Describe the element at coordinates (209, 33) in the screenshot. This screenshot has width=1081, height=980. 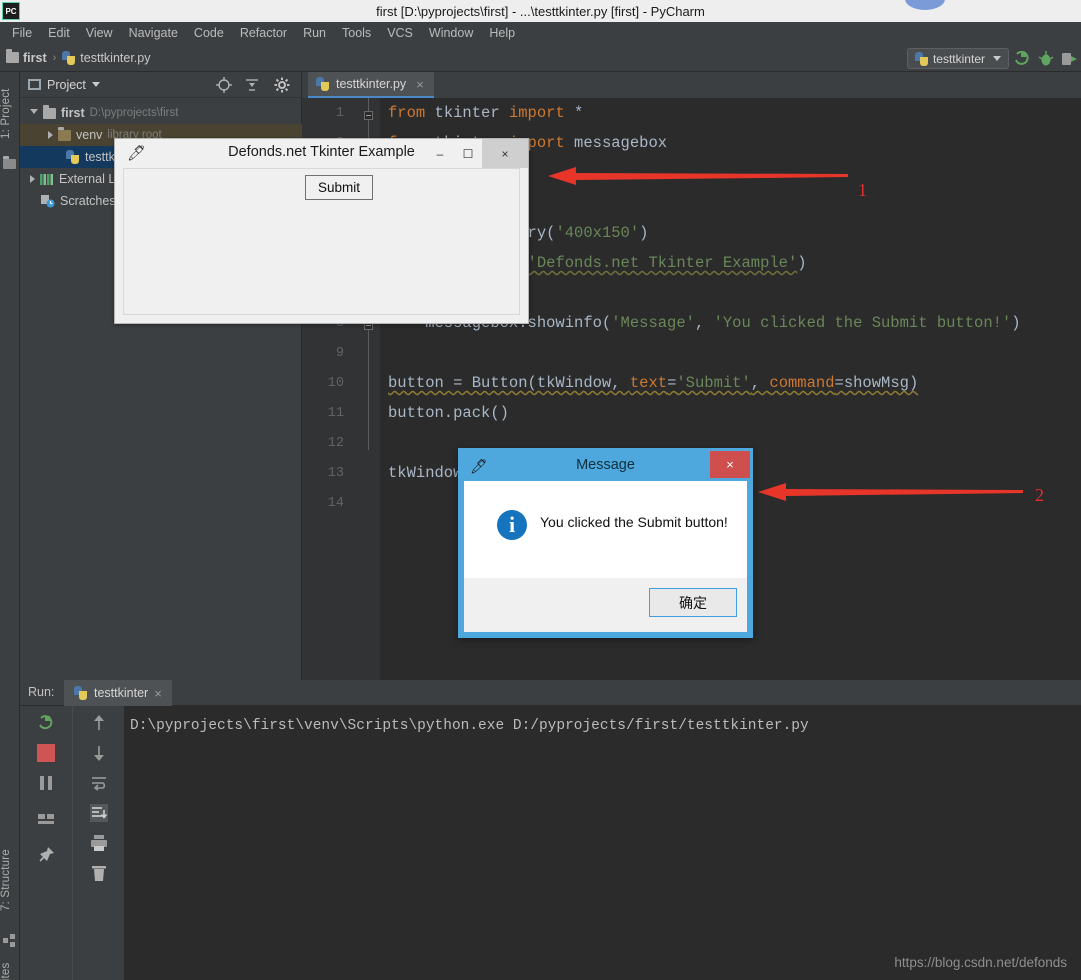
I see `menu-item-code: Code` at that location.